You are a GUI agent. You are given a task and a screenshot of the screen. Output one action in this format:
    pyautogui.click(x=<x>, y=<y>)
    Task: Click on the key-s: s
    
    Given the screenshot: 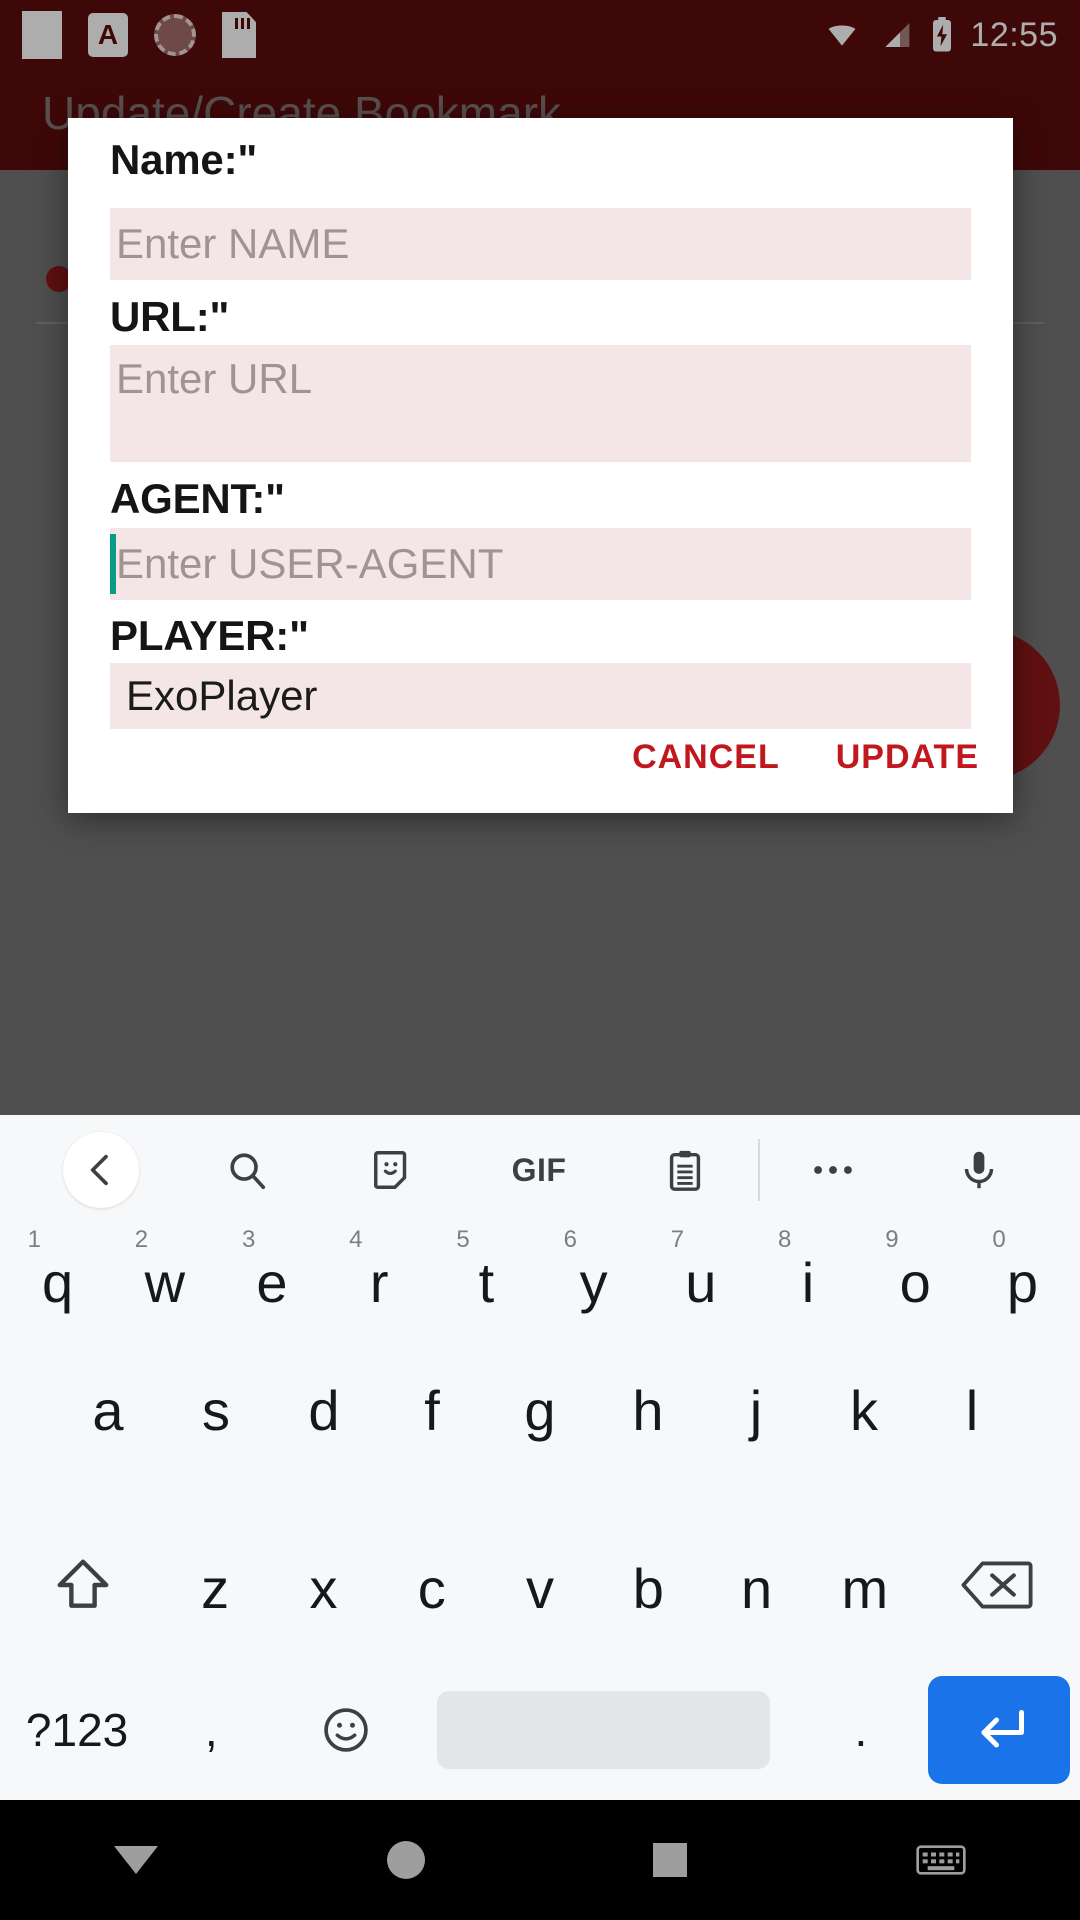 What is the action you would take?
    pyautogui.click(x=216, y=1407)
    